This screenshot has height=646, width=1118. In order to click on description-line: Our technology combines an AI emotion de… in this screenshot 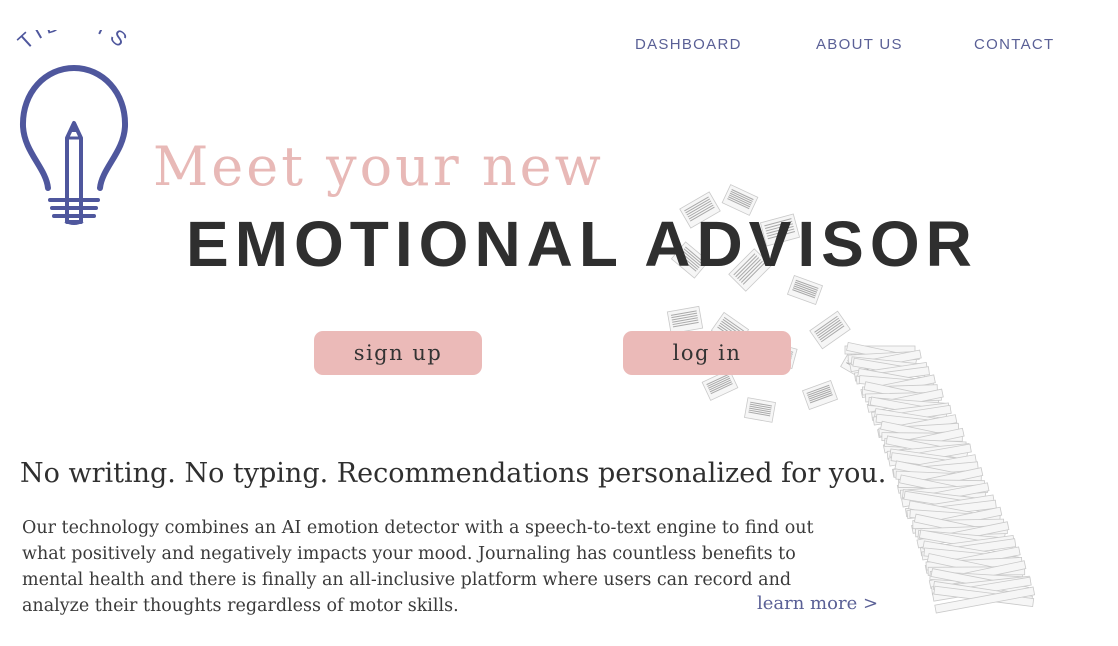, I will do `click(418, 528)`.